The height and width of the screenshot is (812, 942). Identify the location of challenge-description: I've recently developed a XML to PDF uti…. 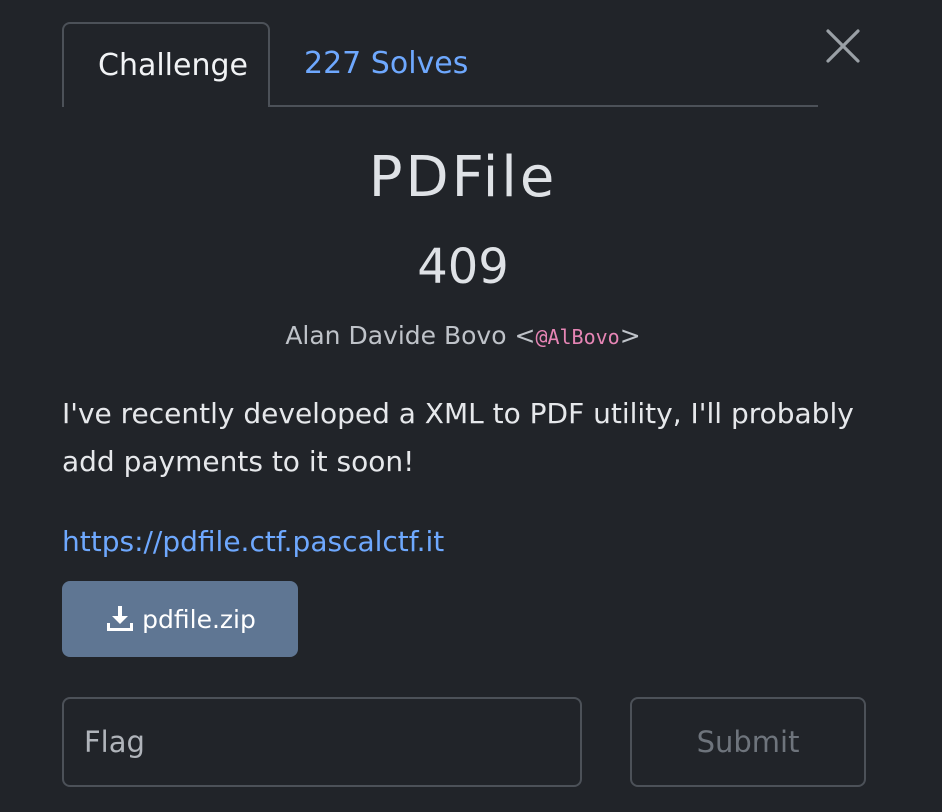
(458, 437).